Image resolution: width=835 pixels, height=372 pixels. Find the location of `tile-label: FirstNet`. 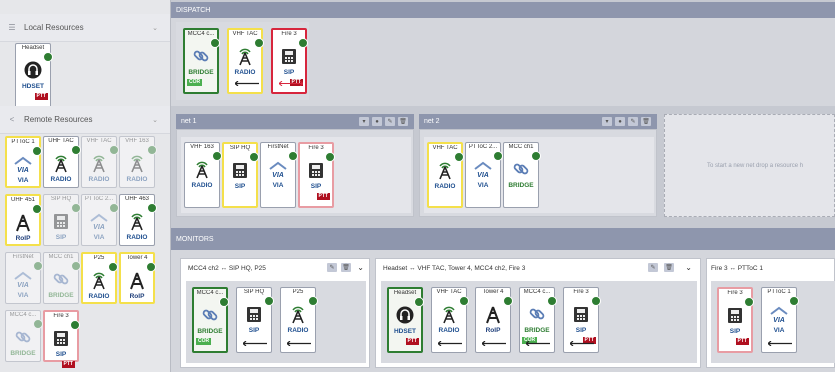

tile-label: FirstNet is located at coordinates (278, 147).